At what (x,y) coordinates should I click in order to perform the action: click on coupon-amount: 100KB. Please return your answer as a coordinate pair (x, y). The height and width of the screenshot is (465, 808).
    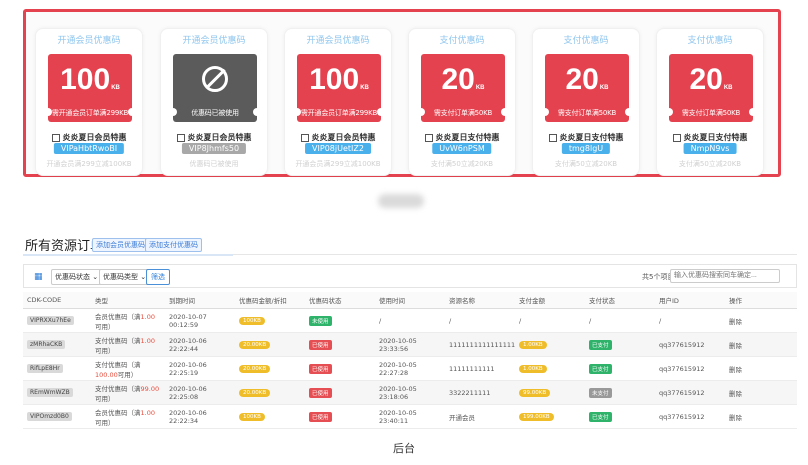
    Looking at the image, I should click on (90, 84).